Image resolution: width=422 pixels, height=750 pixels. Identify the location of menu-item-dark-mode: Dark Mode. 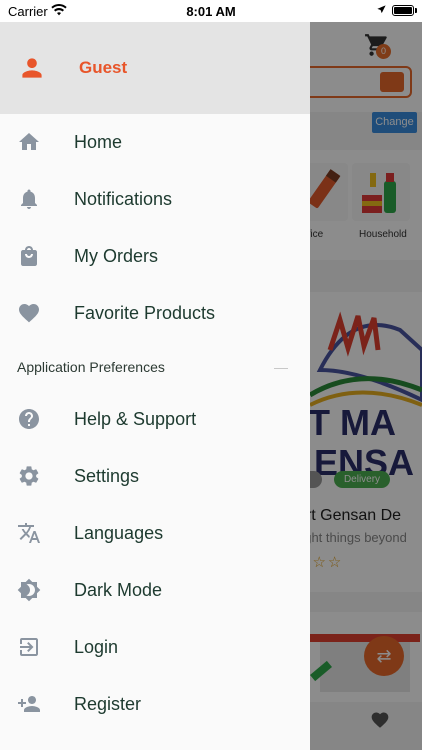
(155, 590).